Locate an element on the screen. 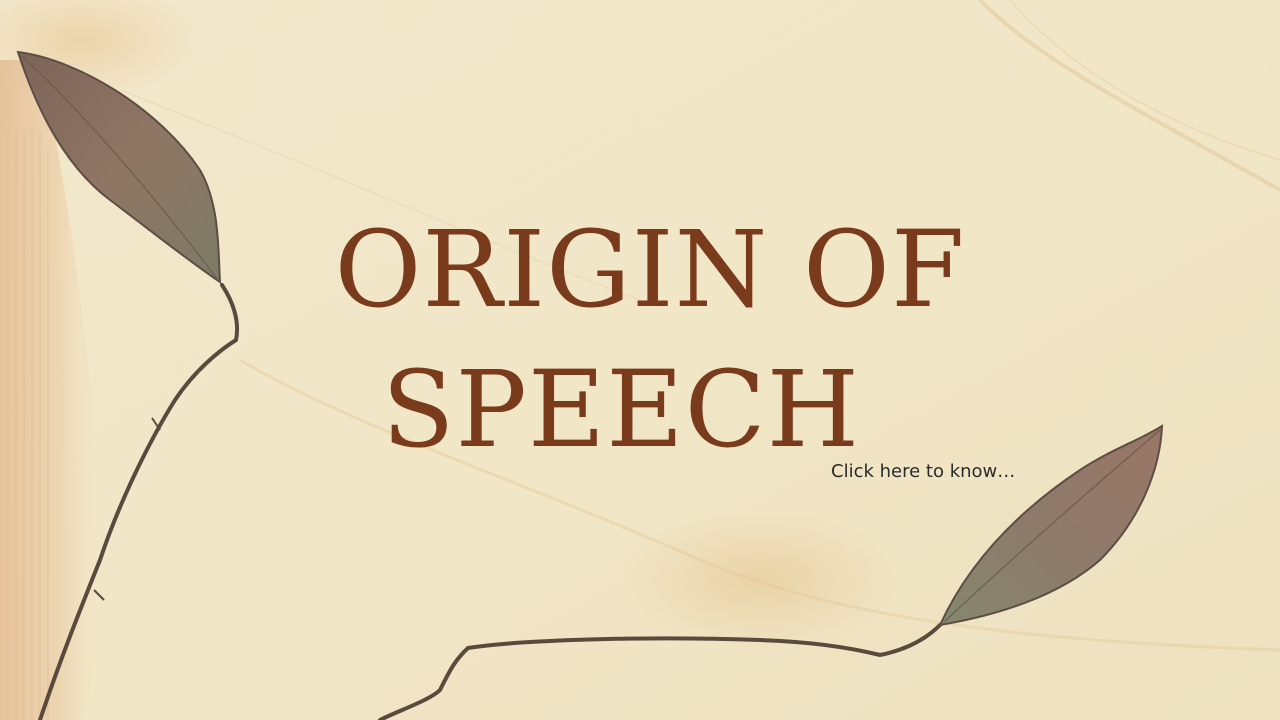  title-line-2: SPEECH is located at coordinates (621, 409).